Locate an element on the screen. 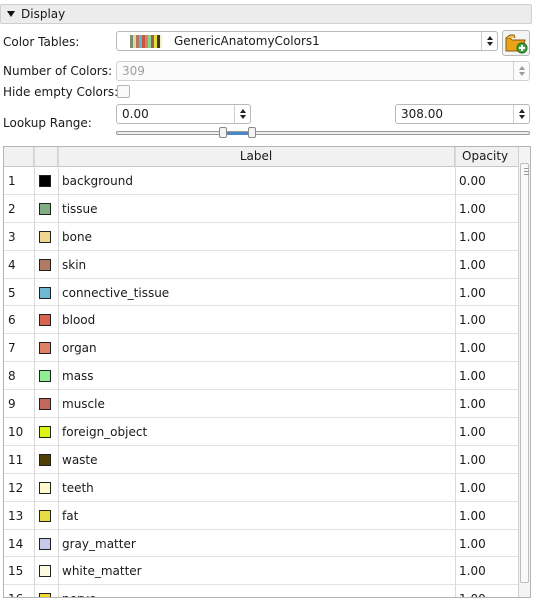 The width and height of the screenshot is (534, 600). row-opacity: 0.00 is located at coordinates (472, 181).